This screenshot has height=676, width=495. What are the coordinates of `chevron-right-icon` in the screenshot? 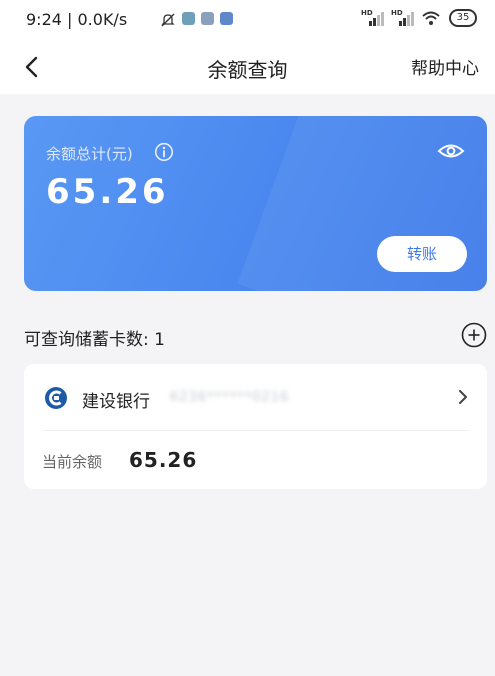 It's located at (463, 397).